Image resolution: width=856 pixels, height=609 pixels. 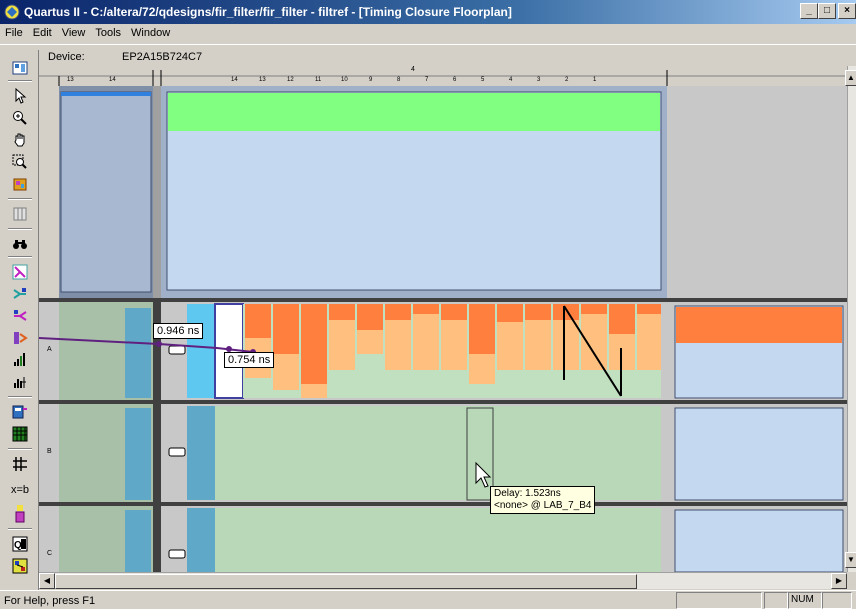 I want to click on ruler-tick: 10, so click(x=344, y=80).